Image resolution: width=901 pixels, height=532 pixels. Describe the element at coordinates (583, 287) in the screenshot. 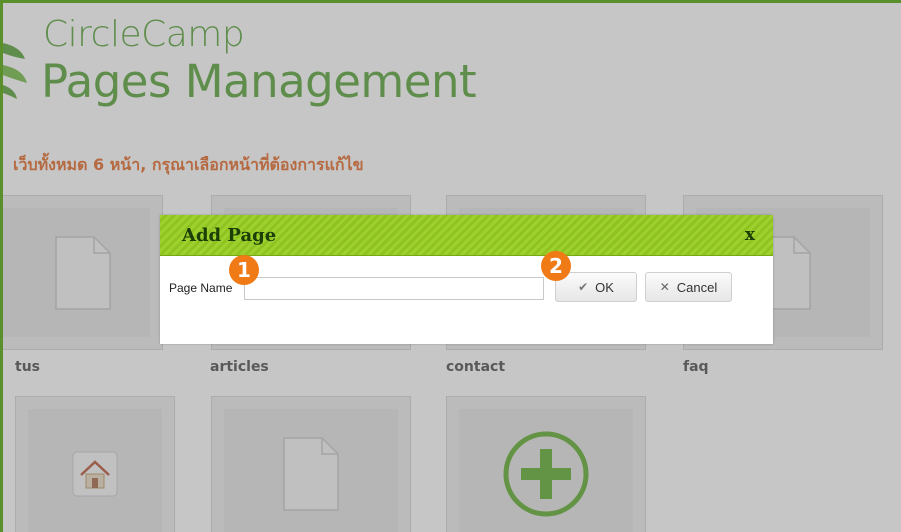

I see `check-icon: ✔` at that location.